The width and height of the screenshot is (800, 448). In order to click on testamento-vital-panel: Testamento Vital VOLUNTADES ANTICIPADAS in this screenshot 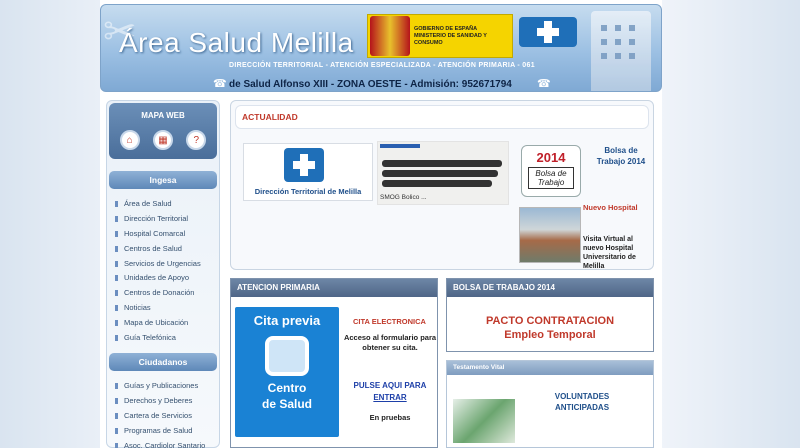, I will do `click(550, 404)`.